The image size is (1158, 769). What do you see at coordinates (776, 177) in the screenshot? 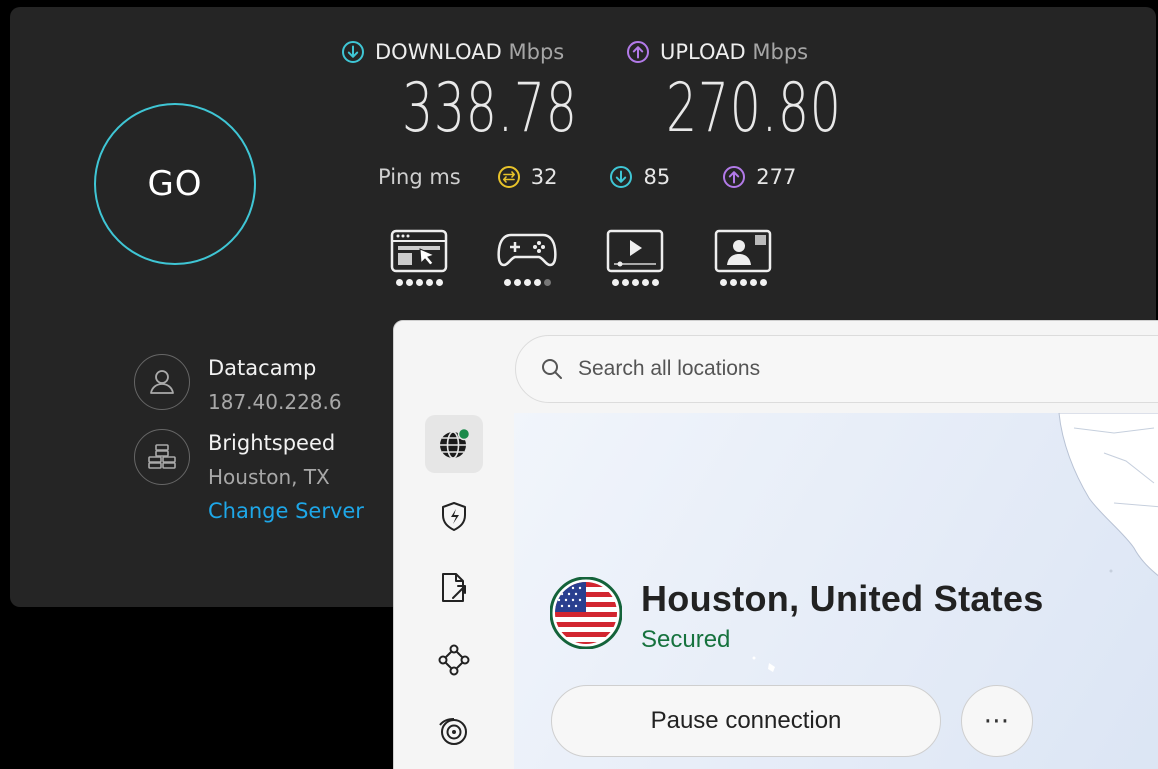
I see `ping-upload-value: 277` at bounding box center [776, 177].